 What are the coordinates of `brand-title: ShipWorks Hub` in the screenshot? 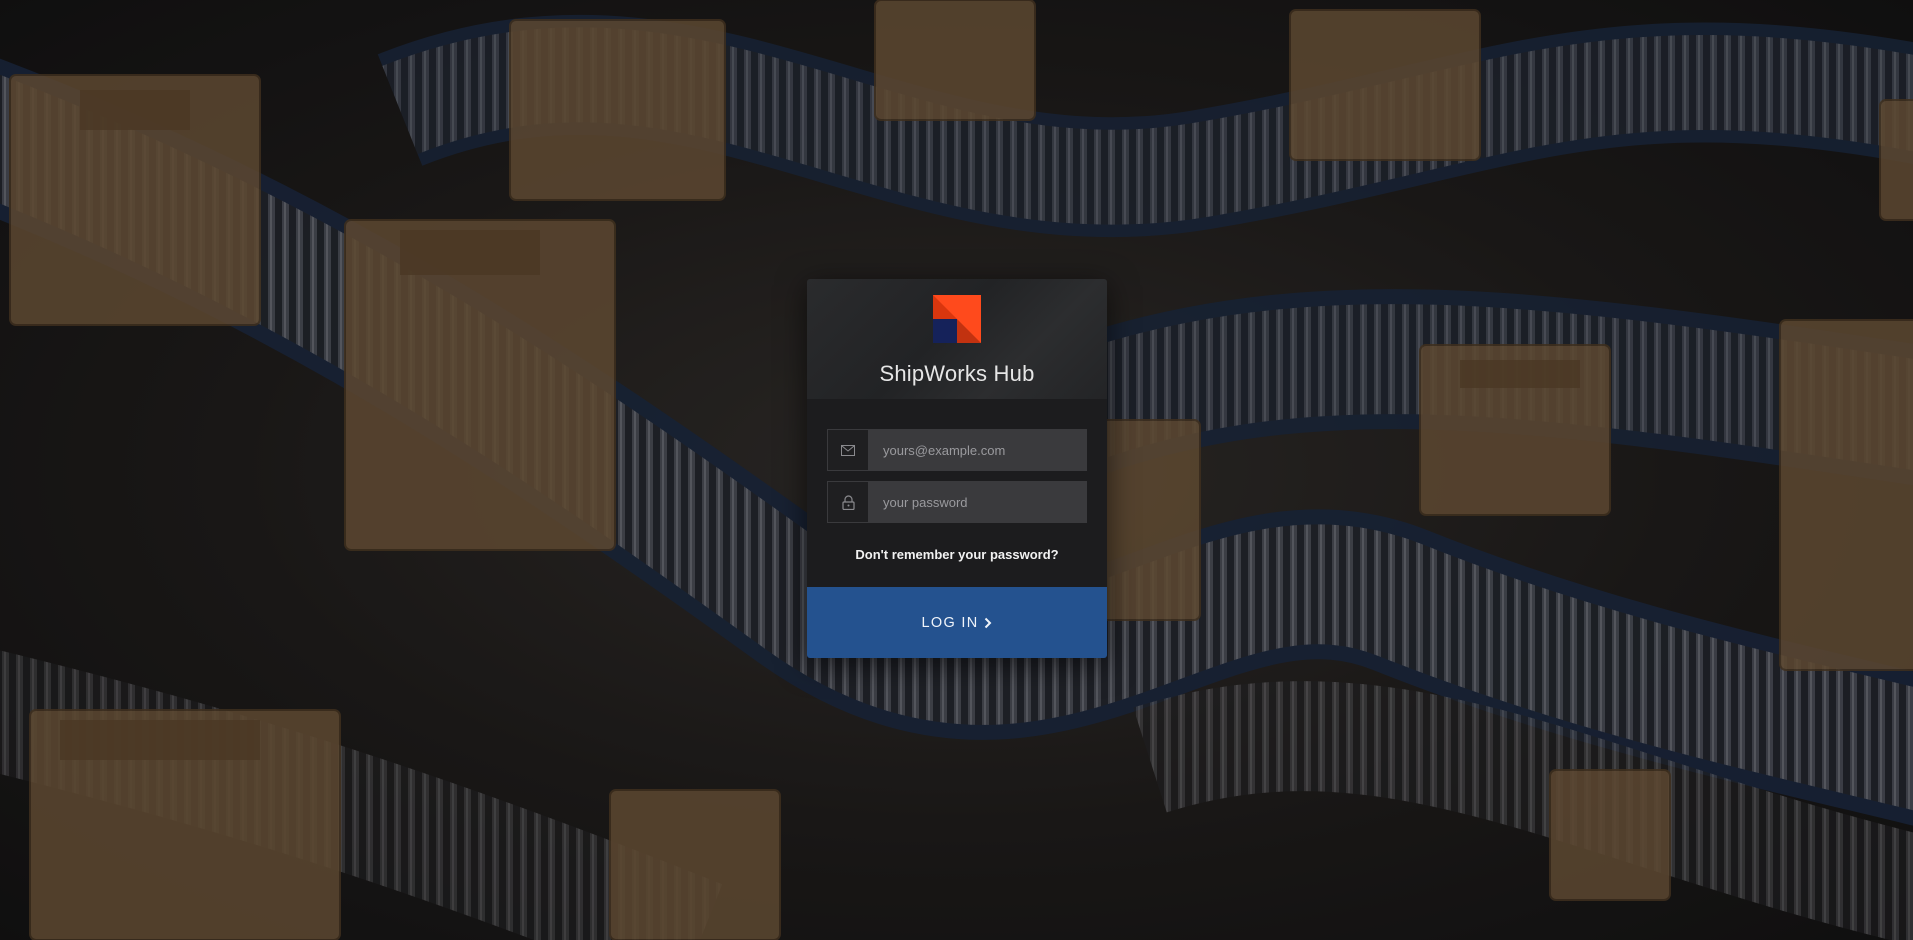 It's located at (957, 373).